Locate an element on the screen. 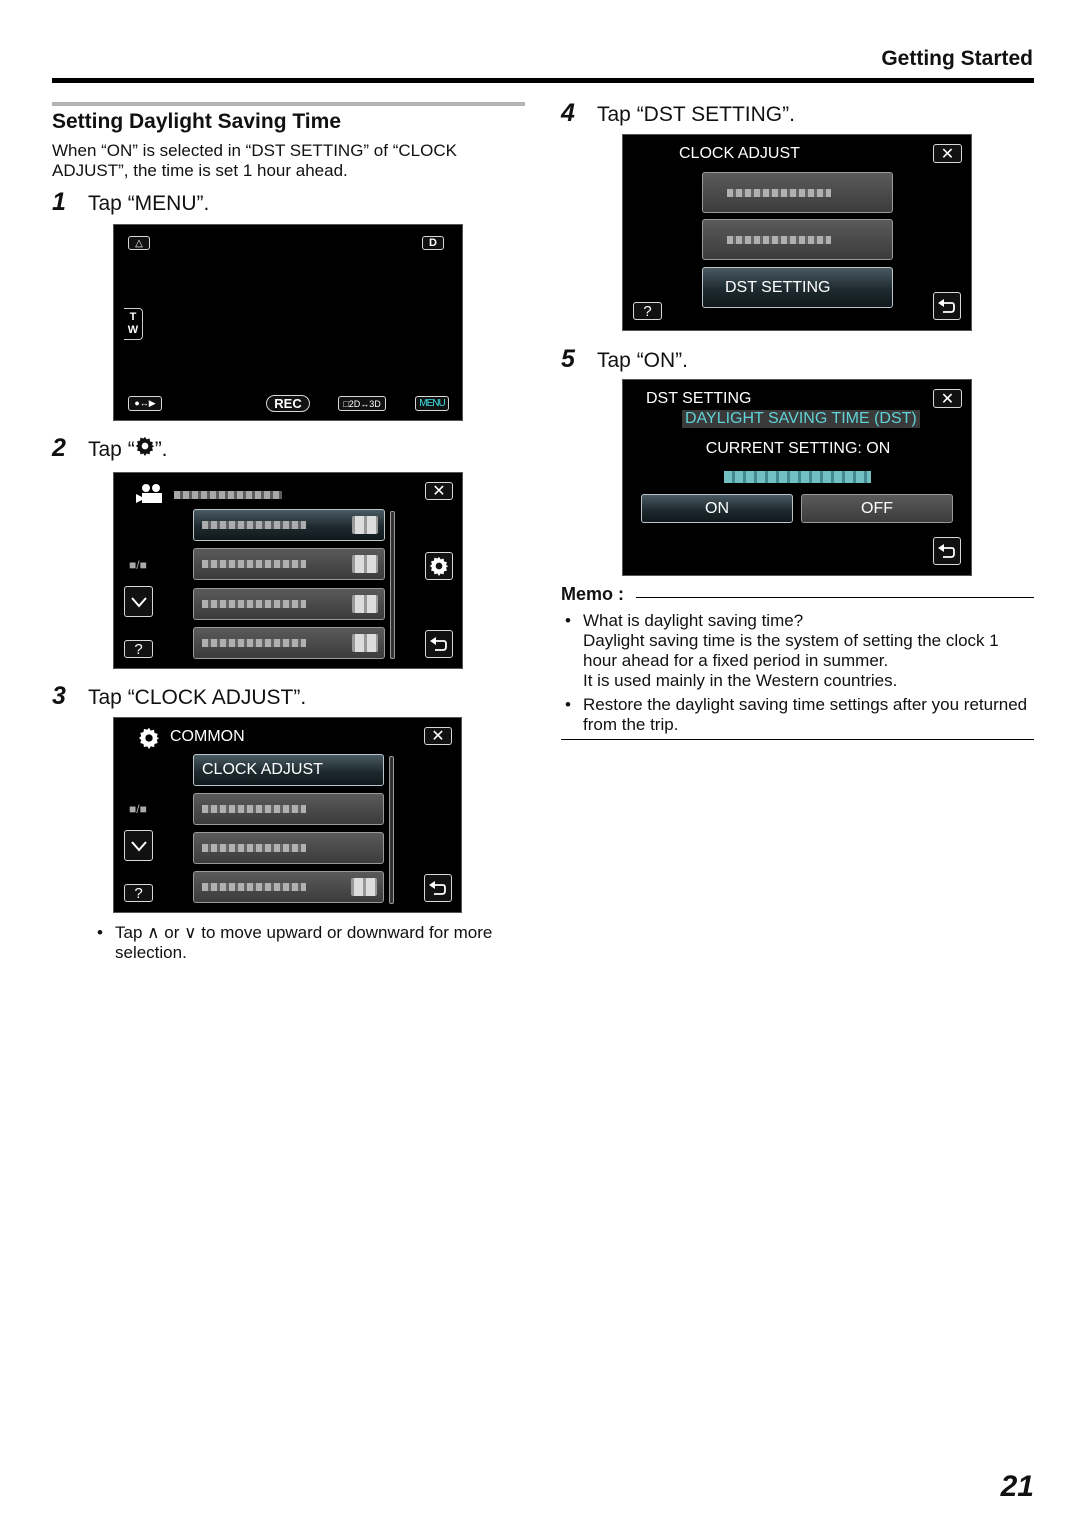 The height and width of the screenshot is (1527, 1080). step-number: 5 is located at coordinates (568, 359).